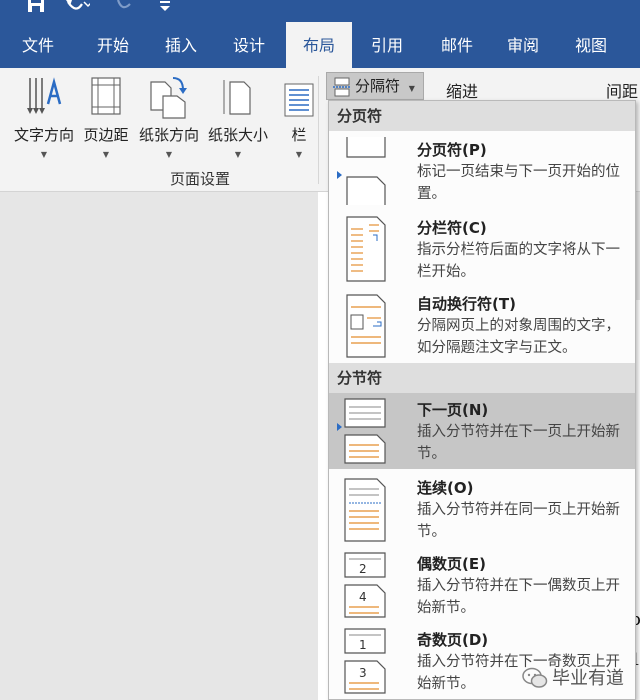 The width and height of the screenshot is (640, 700). I want to click on breaks-button: 分隔符 ▼, so click(375, 86).